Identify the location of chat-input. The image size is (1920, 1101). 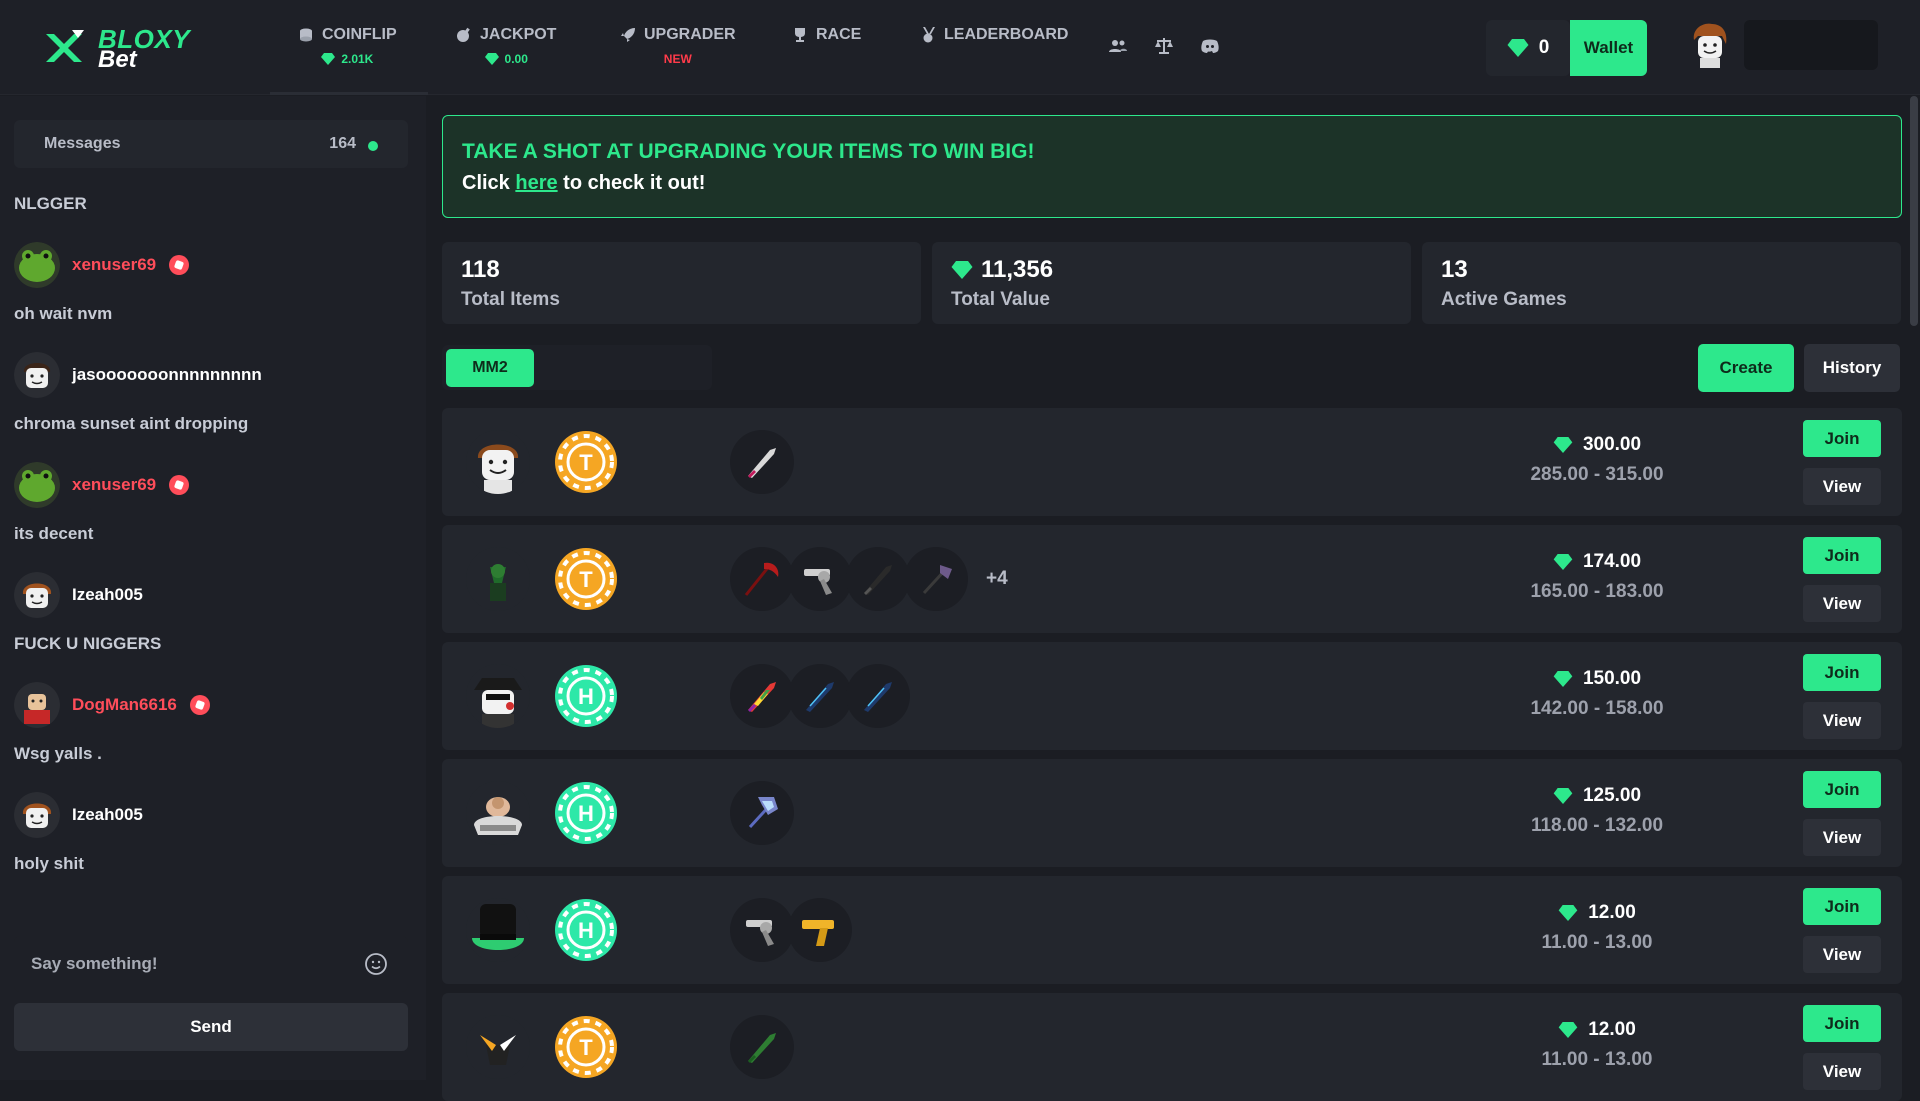
(184, 964).